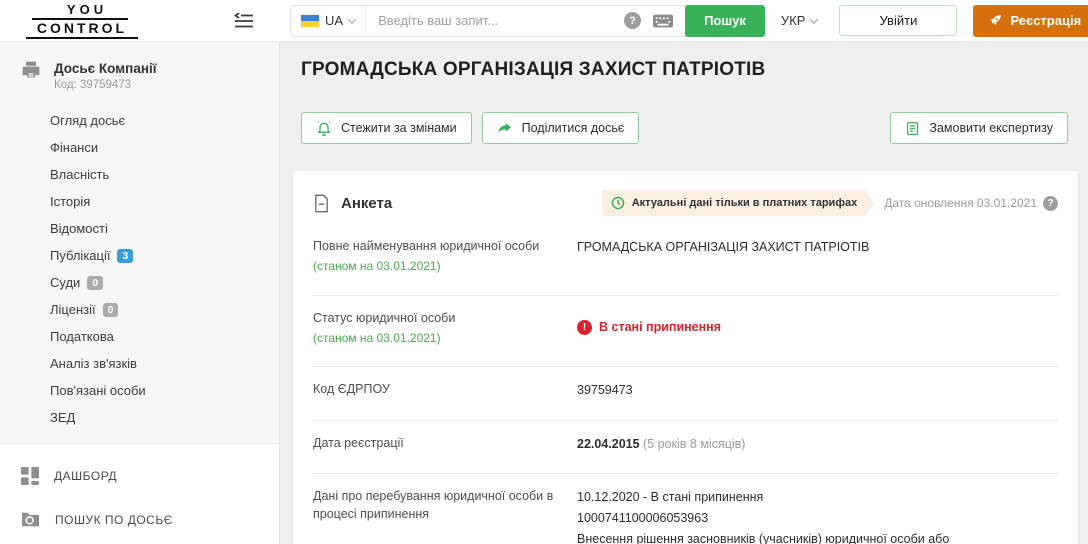 This screenshot has height=544, width=1088. I want to click on rocket-icon, so click(996, 19).